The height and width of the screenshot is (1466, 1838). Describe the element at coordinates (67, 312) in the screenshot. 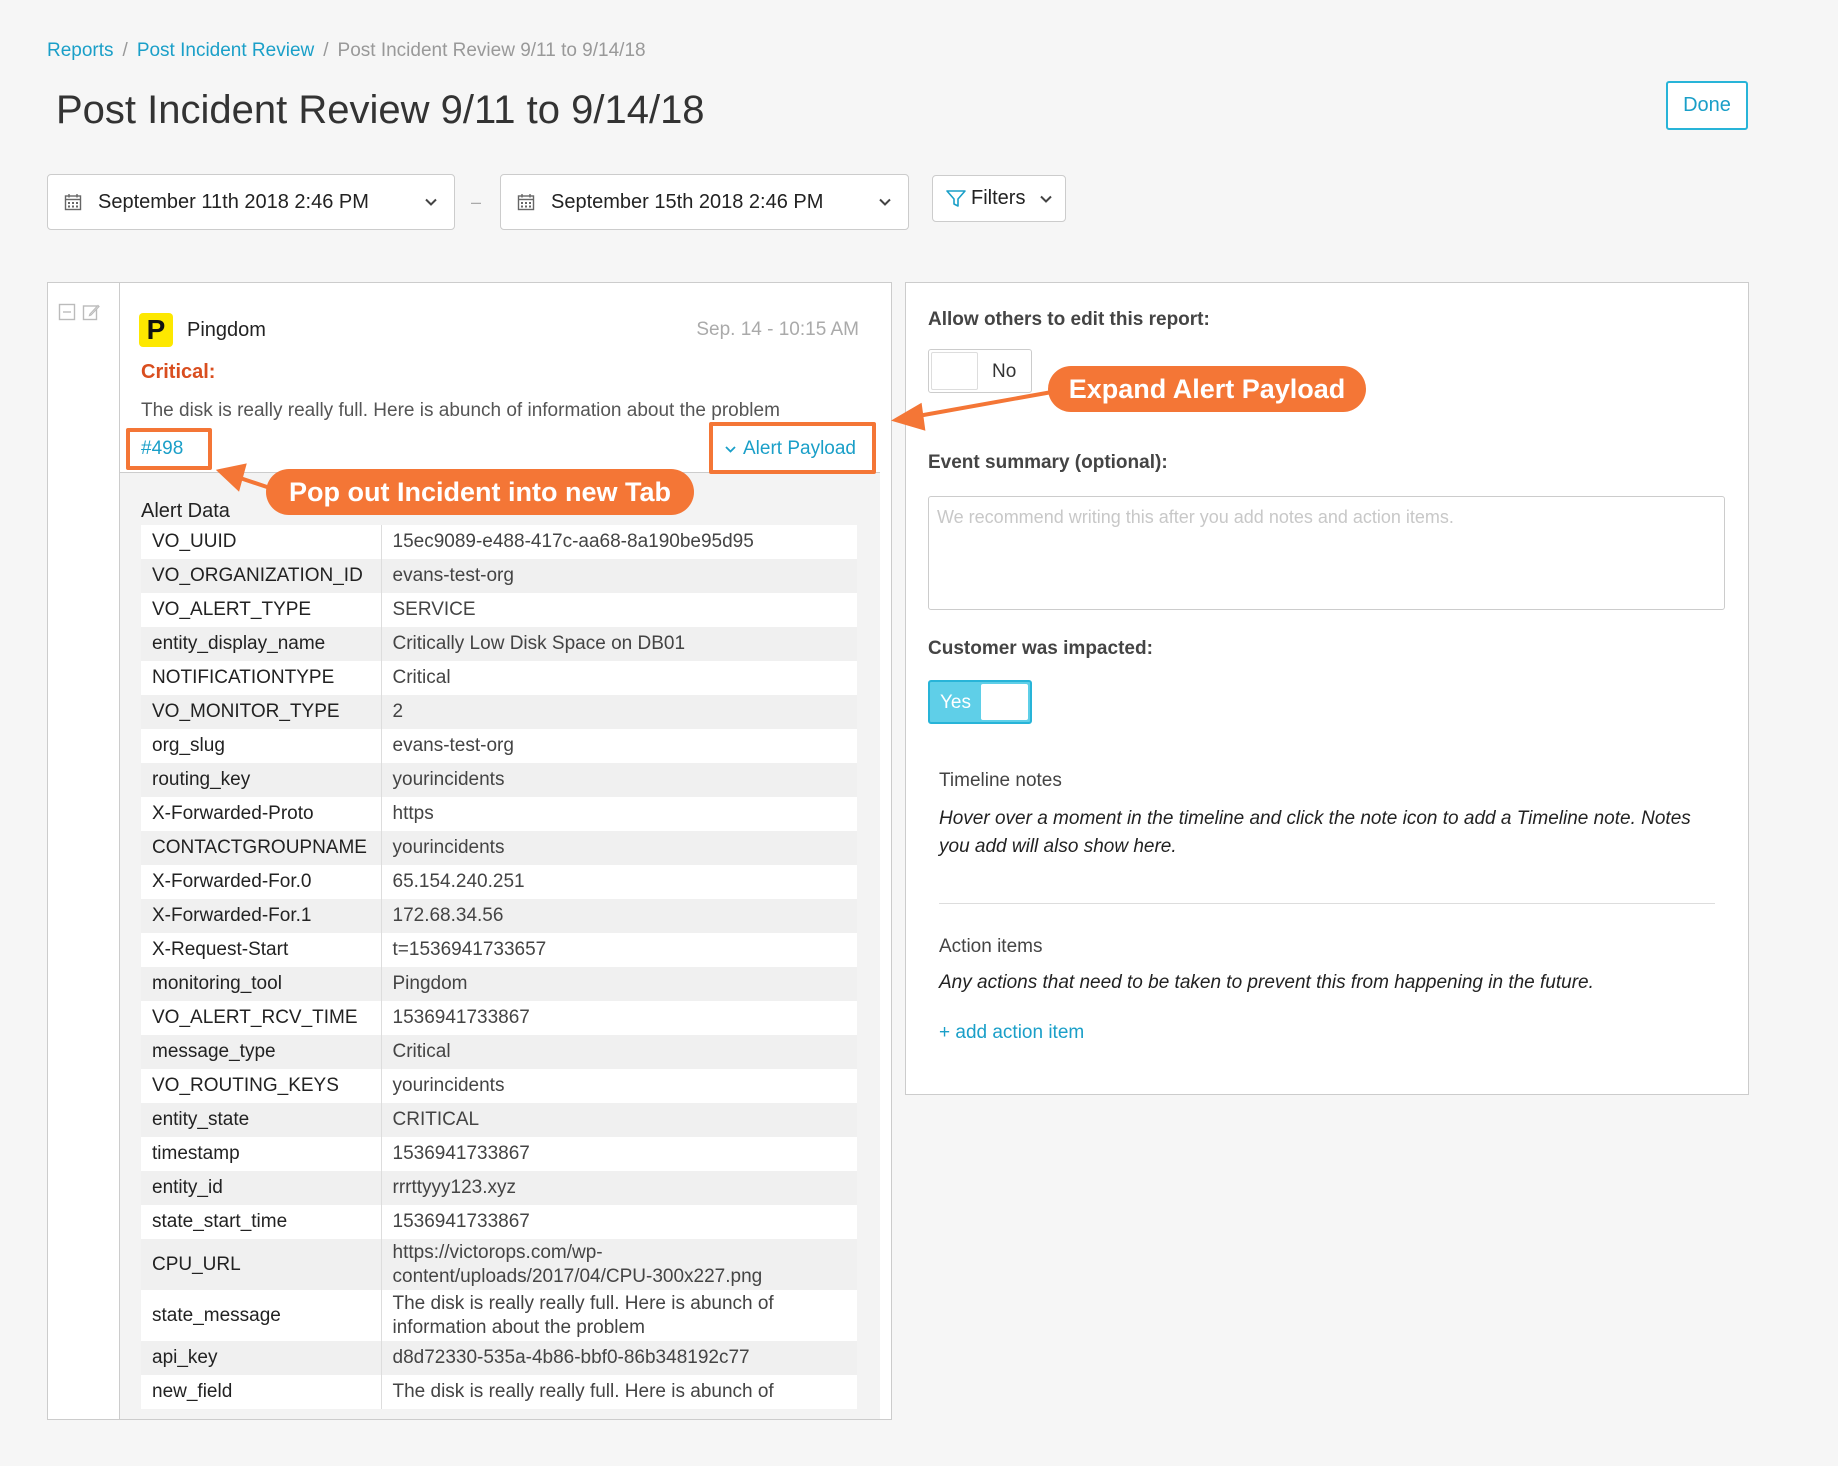

I see `collapse-icon` at that location.